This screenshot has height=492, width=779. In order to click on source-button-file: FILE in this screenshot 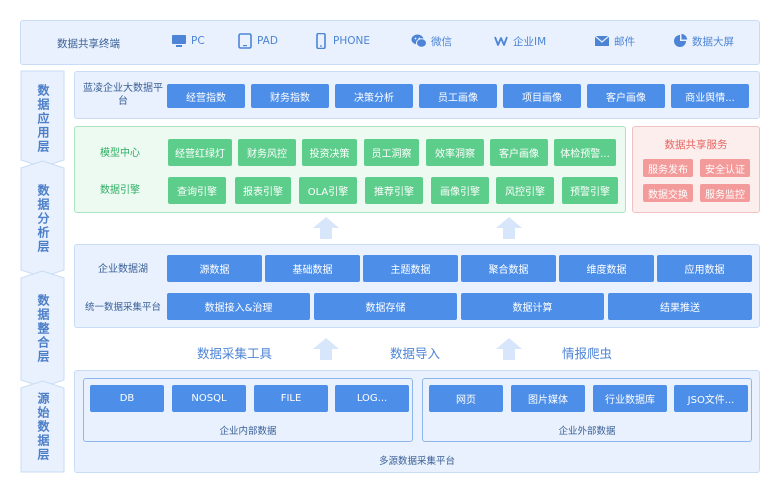, I will do `click(291, 398)`.